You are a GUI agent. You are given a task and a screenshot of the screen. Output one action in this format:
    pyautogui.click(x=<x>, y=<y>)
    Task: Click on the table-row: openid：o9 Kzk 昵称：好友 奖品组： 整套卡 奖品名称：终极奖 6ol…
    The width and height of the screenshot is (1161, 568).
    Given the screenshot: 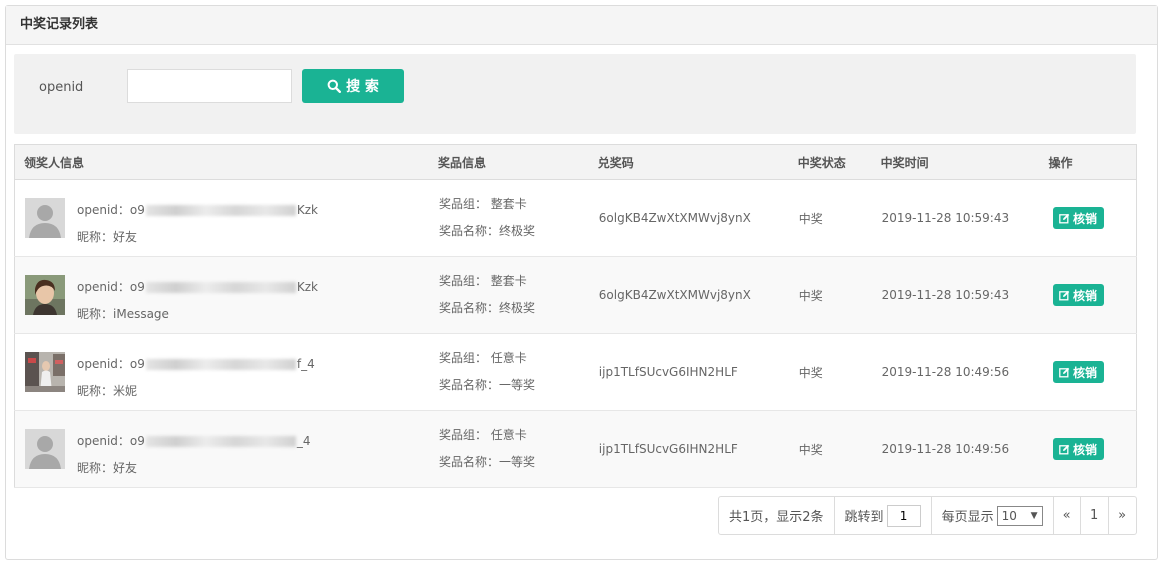 What is the action you would take?
    pyautogui.click(x=575, y=218)
    